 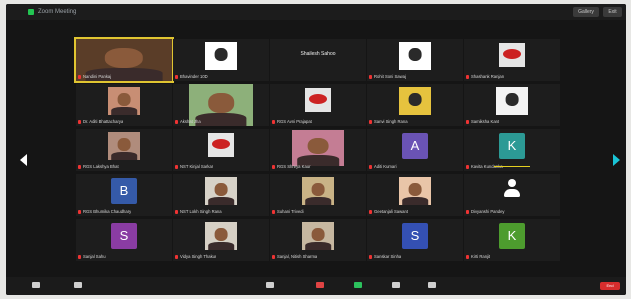 I want to click on chat-bubble-icon, so click(x=320, y=285).